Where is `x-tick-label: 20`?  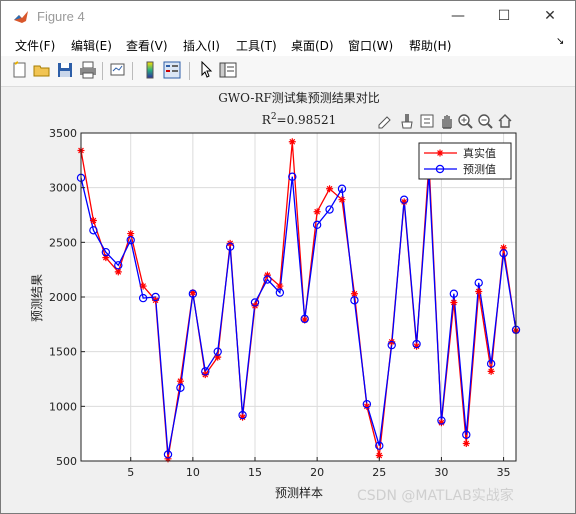 x-tick-label: 20 is located at coordinates (317, 472).